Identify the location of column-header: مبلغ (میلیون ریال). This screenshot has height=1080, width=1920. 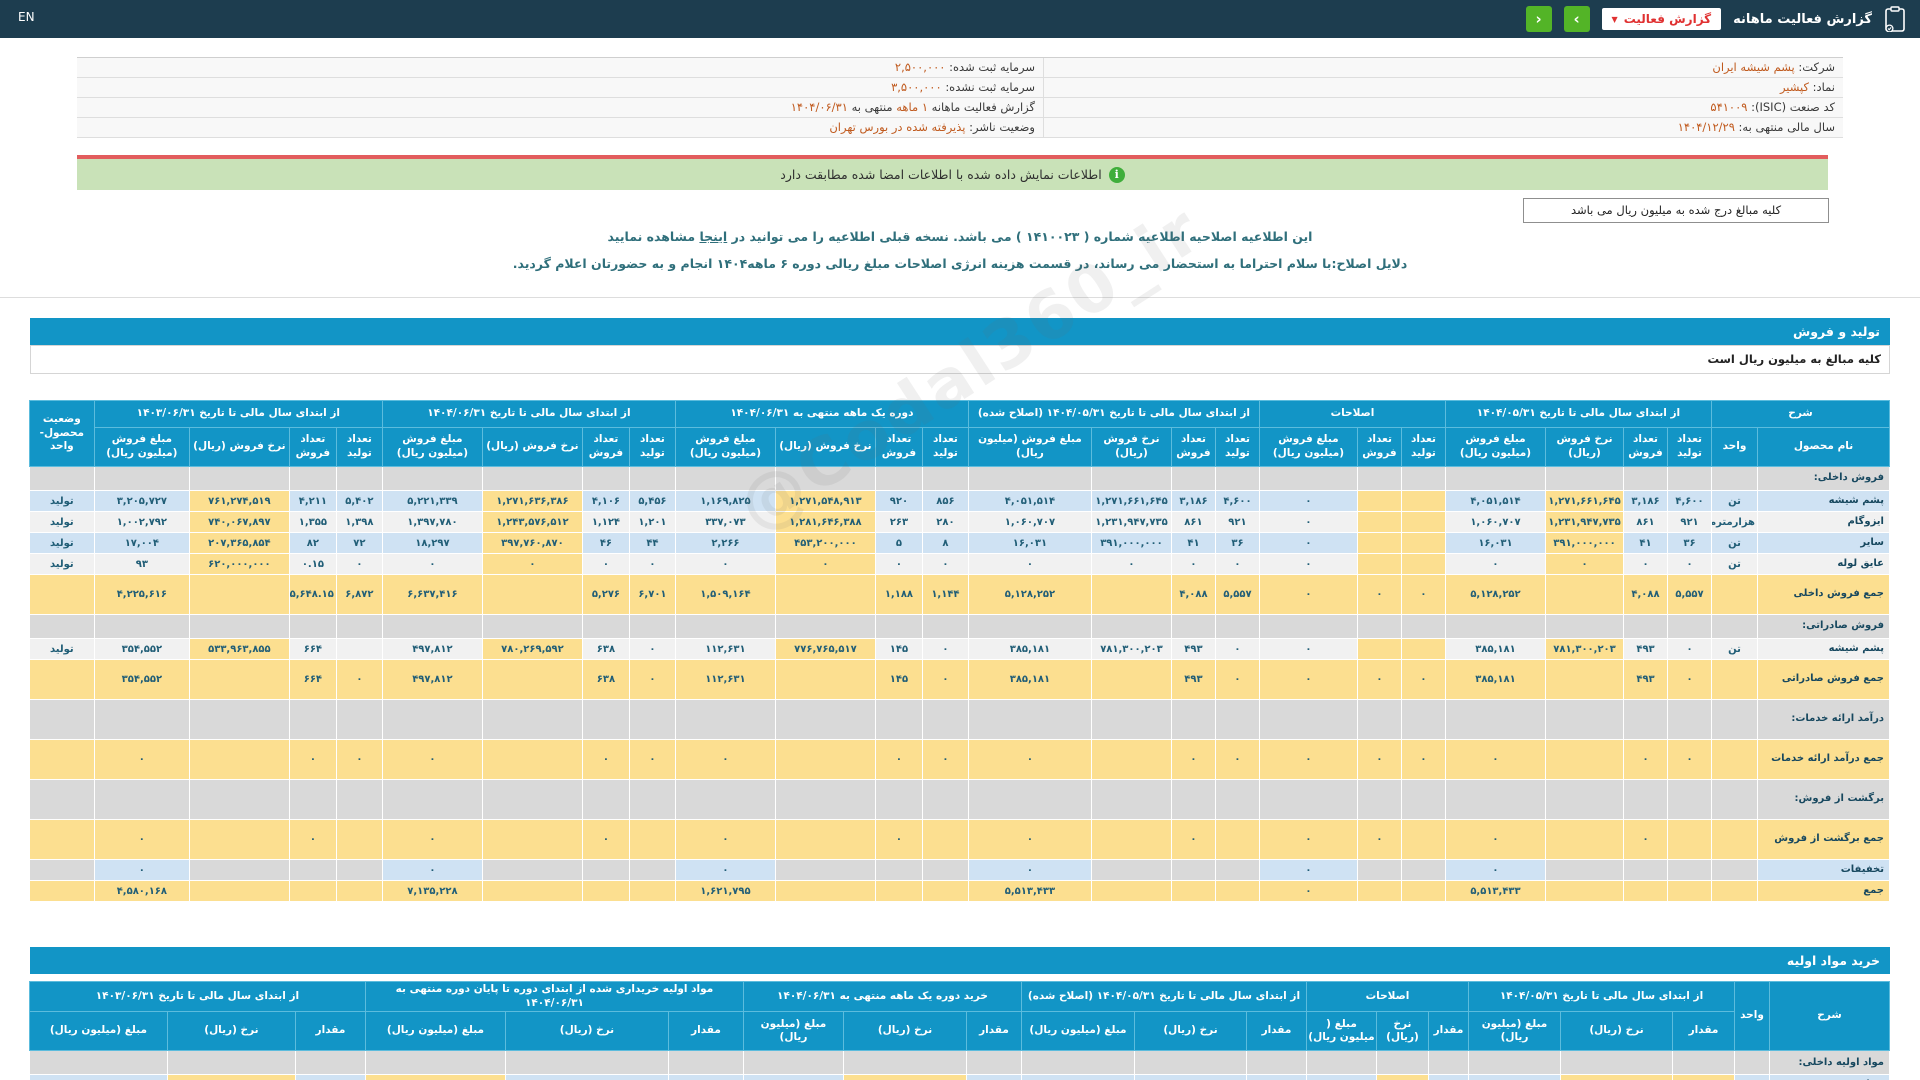
(1514, 1031).